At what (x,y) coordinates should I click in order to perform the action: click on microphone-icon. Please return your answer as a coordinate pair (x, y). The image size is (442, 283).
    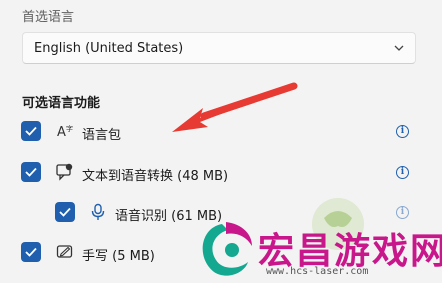
    Looking at the image, I should click on (98, 211).